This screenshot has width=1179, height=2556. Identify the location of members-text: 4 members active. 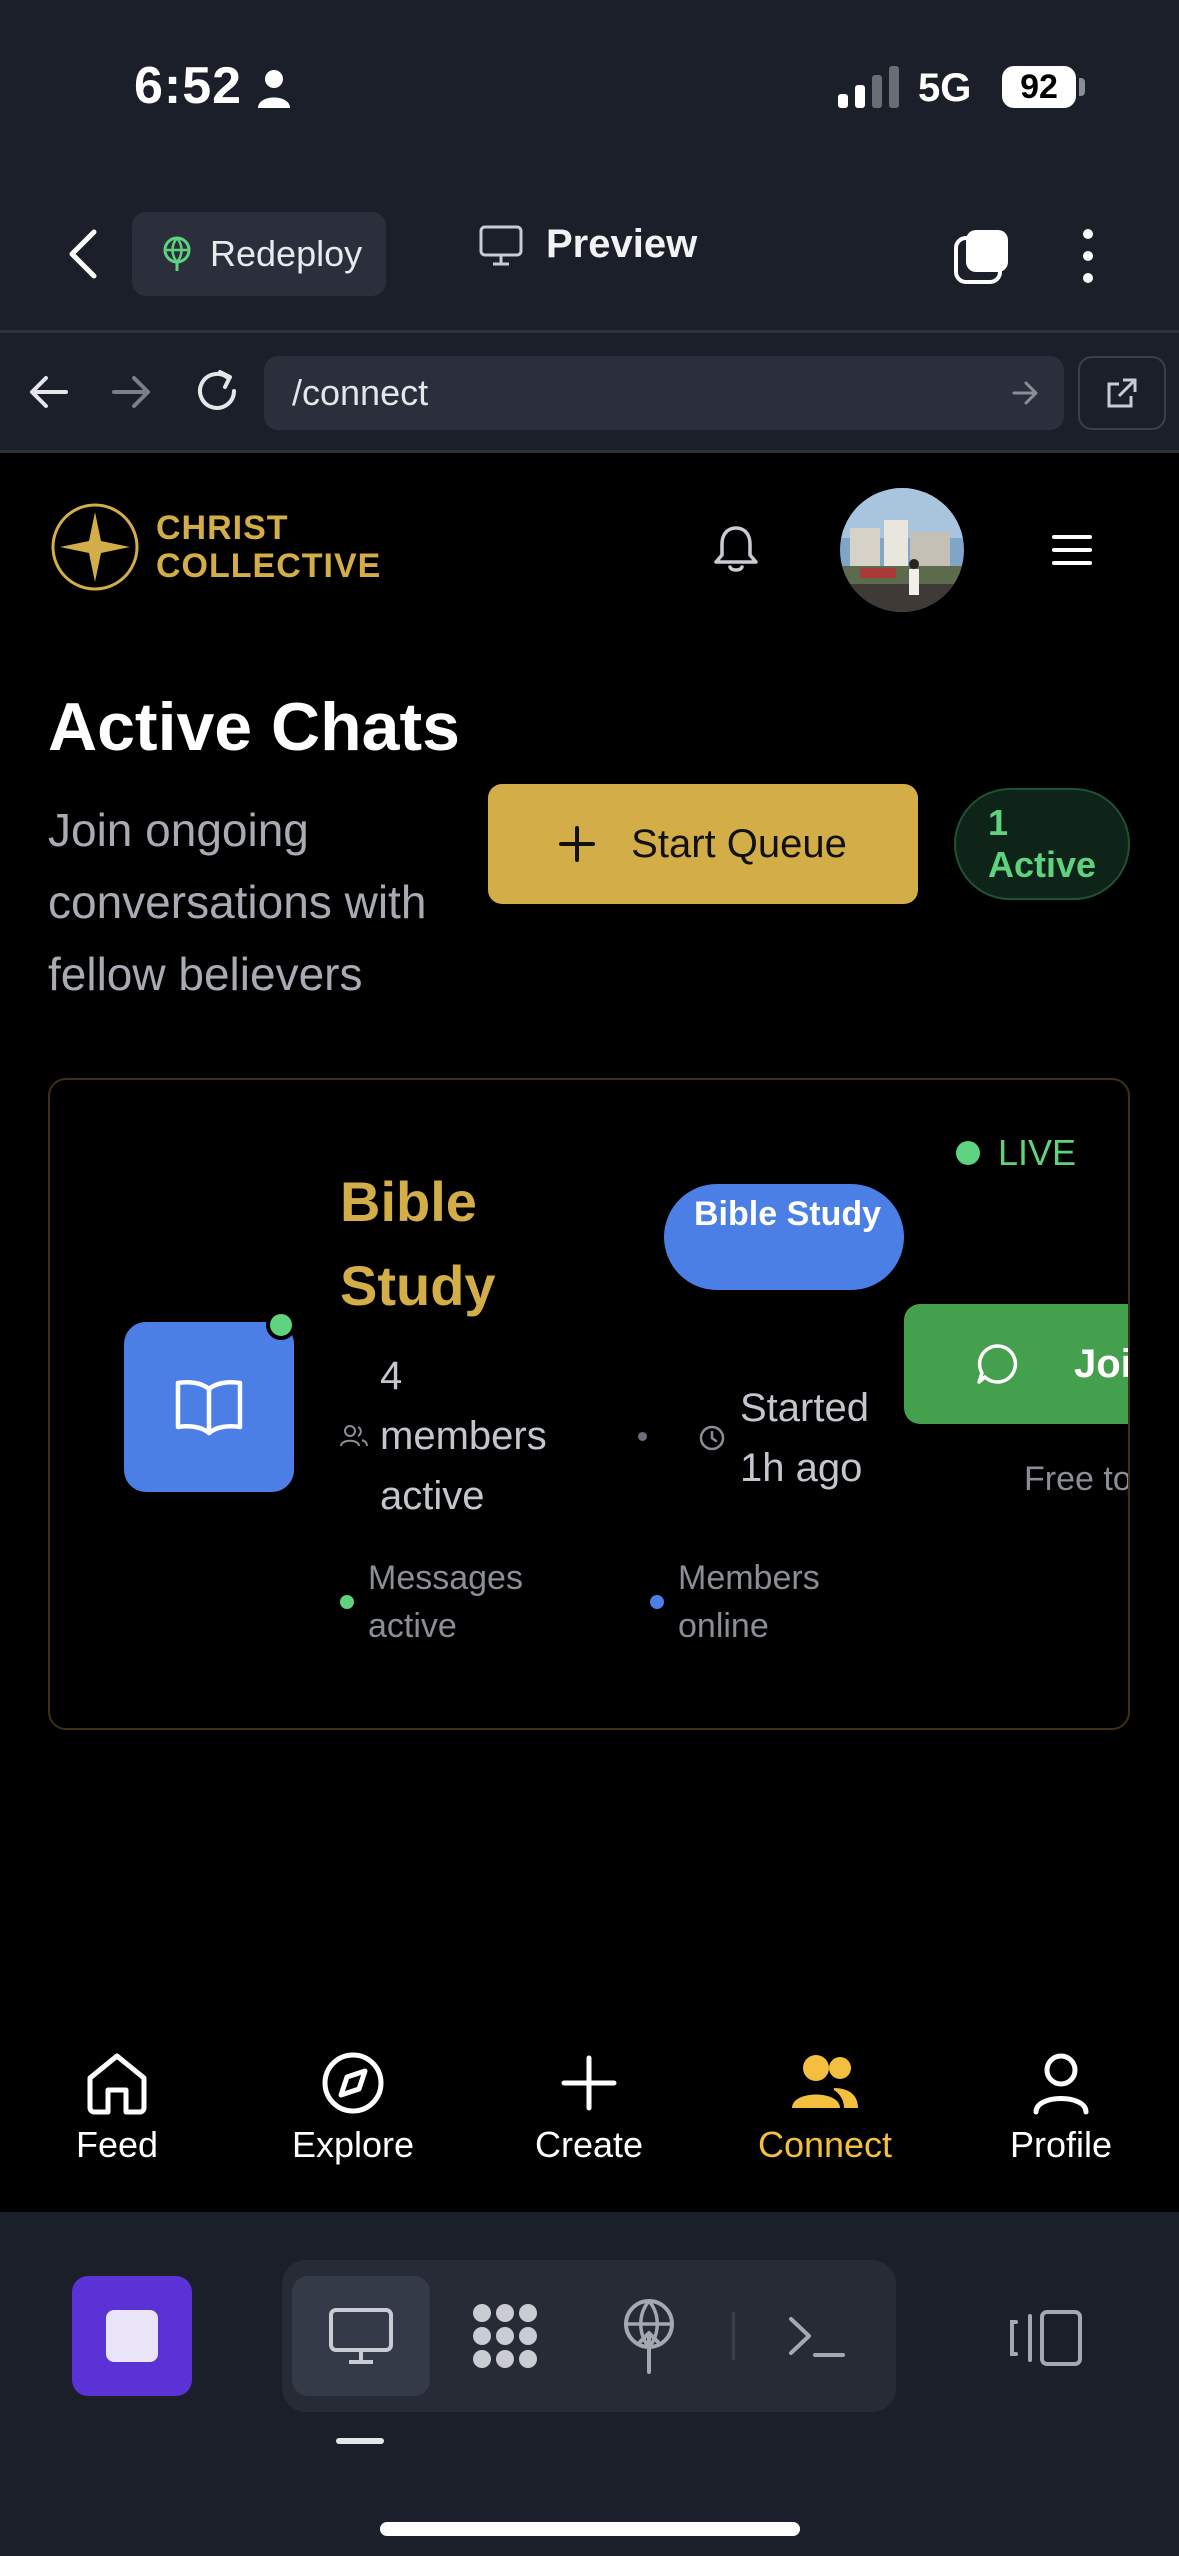
(463, 1436).